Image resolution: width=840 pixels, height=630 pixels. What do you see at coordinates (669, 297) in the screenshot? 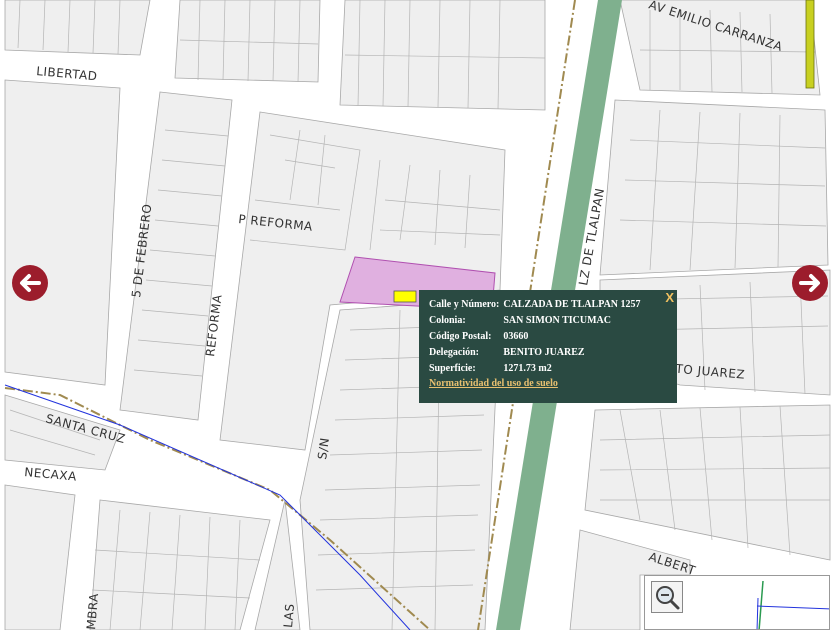
I see `popup-close-button: X` at bounding box center [669, 297].